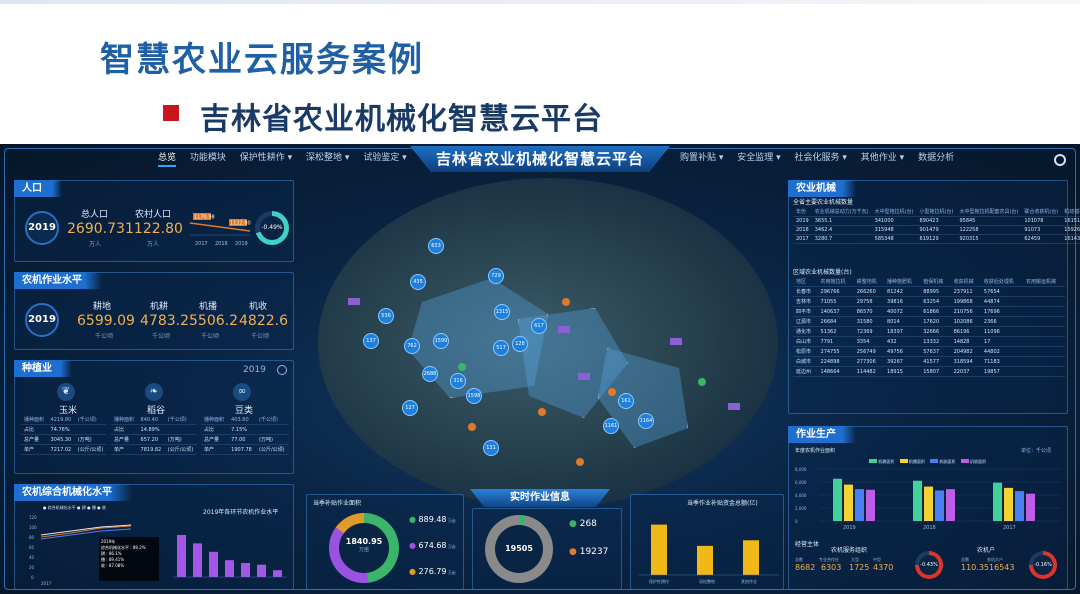 This screenshot has width=1080, height=594. What do you see at coordinates (882, 158) in the screenshot?
I see `nav-item-other: 其他作业 ▾` at bounding box center [882, 158].